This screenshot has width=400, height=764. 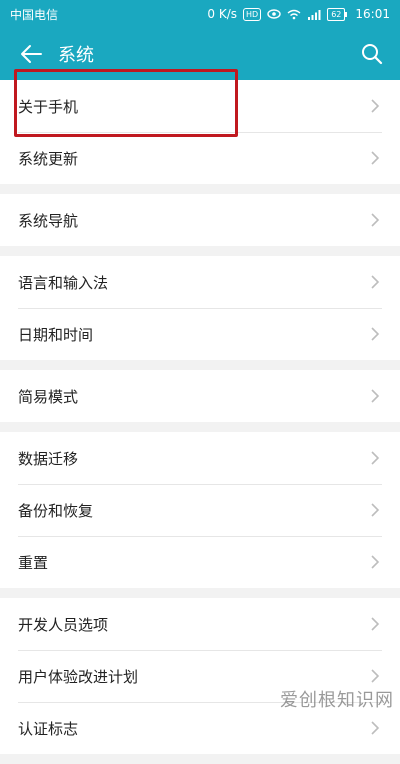 What do you see at coordinates (48, 728) in the screenshot?
I see `settings-item-label: 认证标志` at bounding box center [48, 728].